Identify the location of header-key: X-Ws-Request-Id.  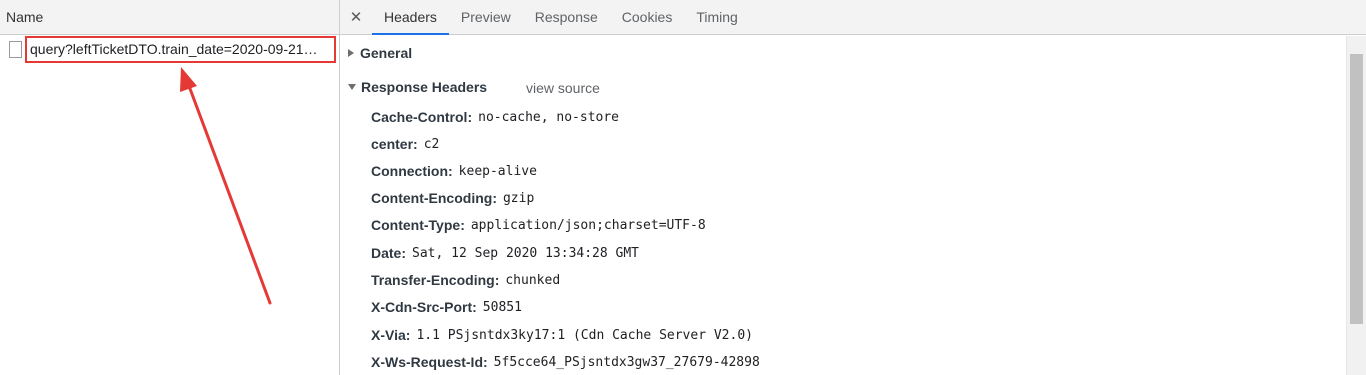
(427, 362).